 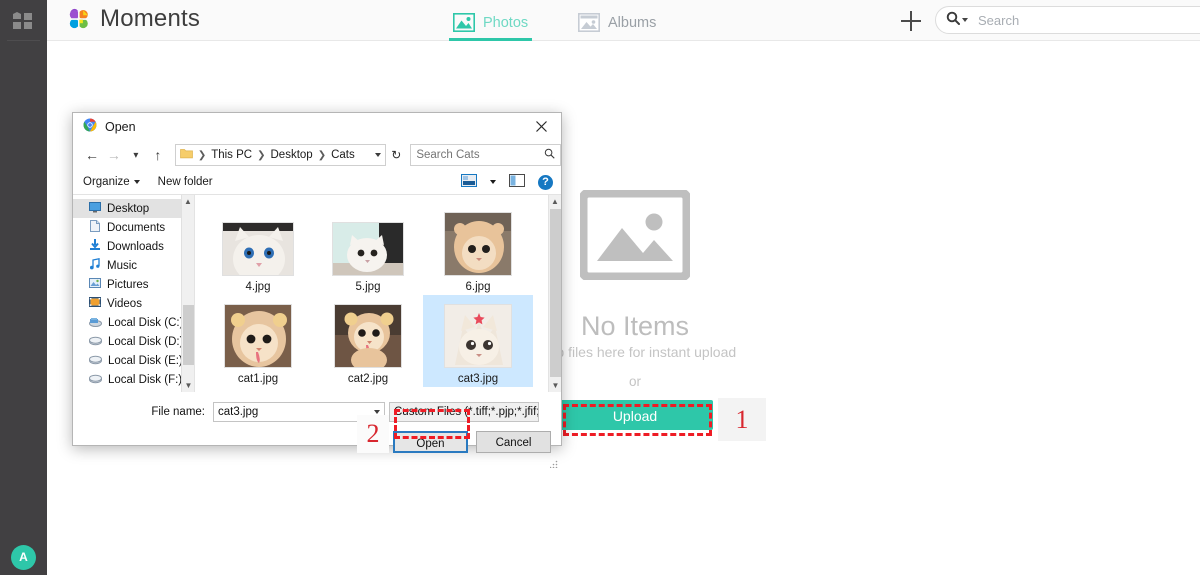 I want to click on tree-label: Downloads, so click(x=135, y=246).